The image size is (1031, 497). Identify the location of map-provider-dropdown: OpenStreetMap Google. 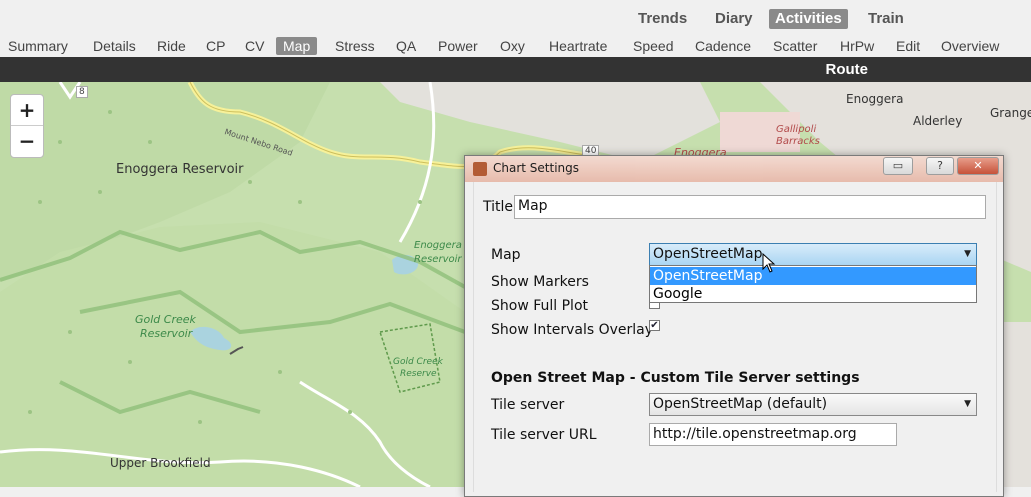
(813, 284).